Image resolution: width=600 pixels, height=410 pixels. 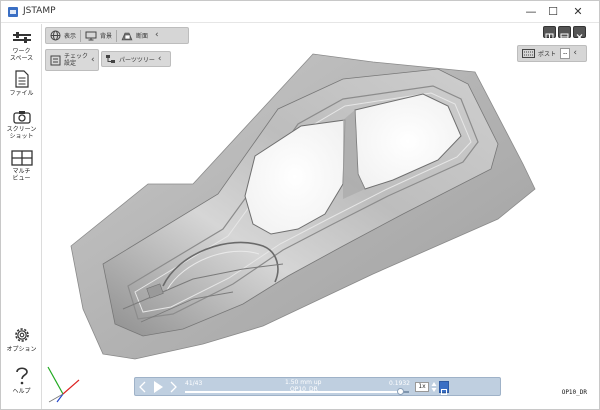 What do you see at coordinates (579, 37) in the screenshot?
I see `close-icon` at bounding box center [579, 37].